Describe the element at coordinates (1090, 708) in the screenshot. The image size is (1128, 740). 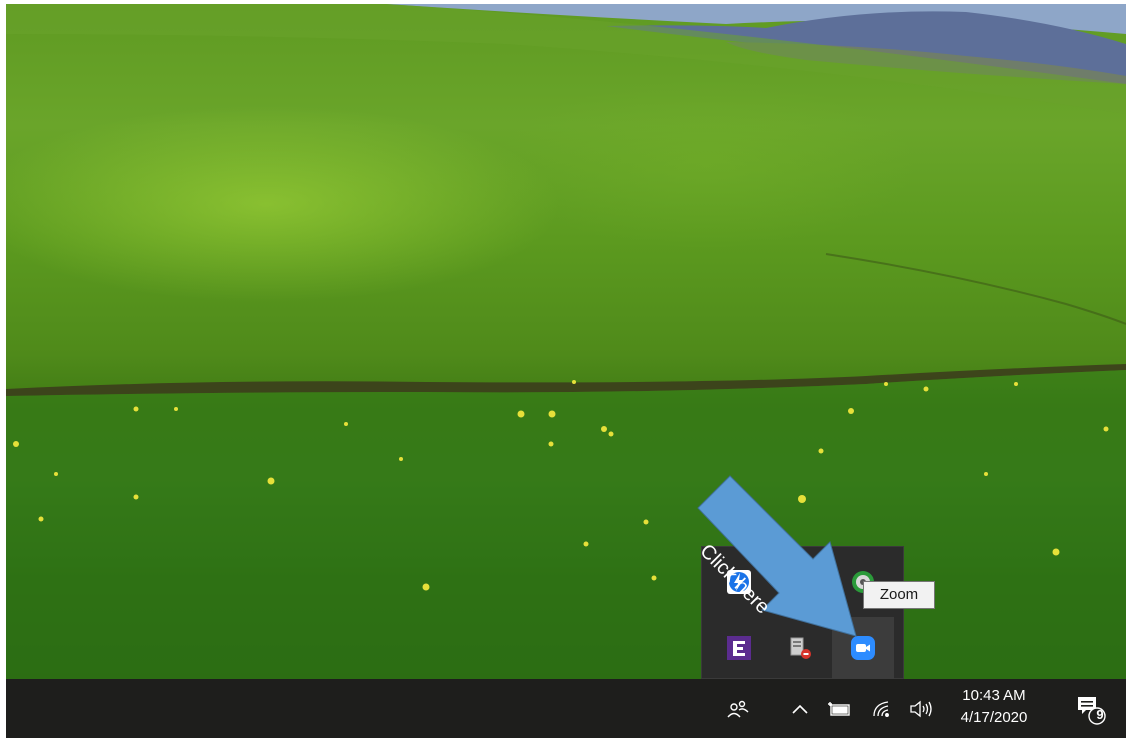
I see `action-center-button: 9` at that location.